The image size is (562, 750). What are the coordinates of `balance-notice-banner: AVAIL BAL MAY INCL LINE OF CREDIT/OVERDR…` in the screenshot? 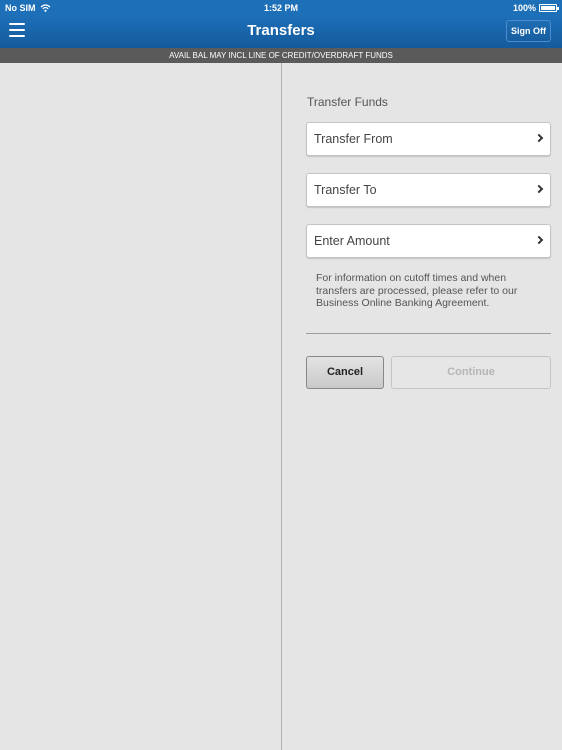 It's located at (281, 55).